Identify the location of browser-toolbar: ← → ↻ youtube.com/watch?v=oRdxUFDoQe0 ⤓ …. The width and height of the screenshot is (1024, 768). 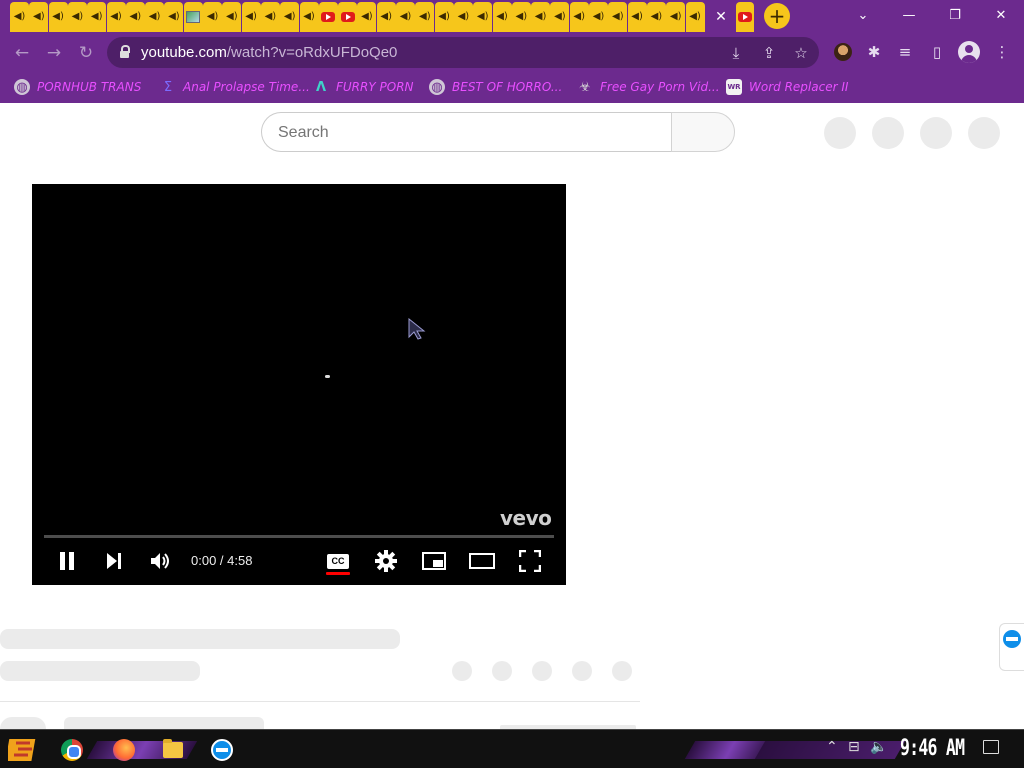
(512, 52).